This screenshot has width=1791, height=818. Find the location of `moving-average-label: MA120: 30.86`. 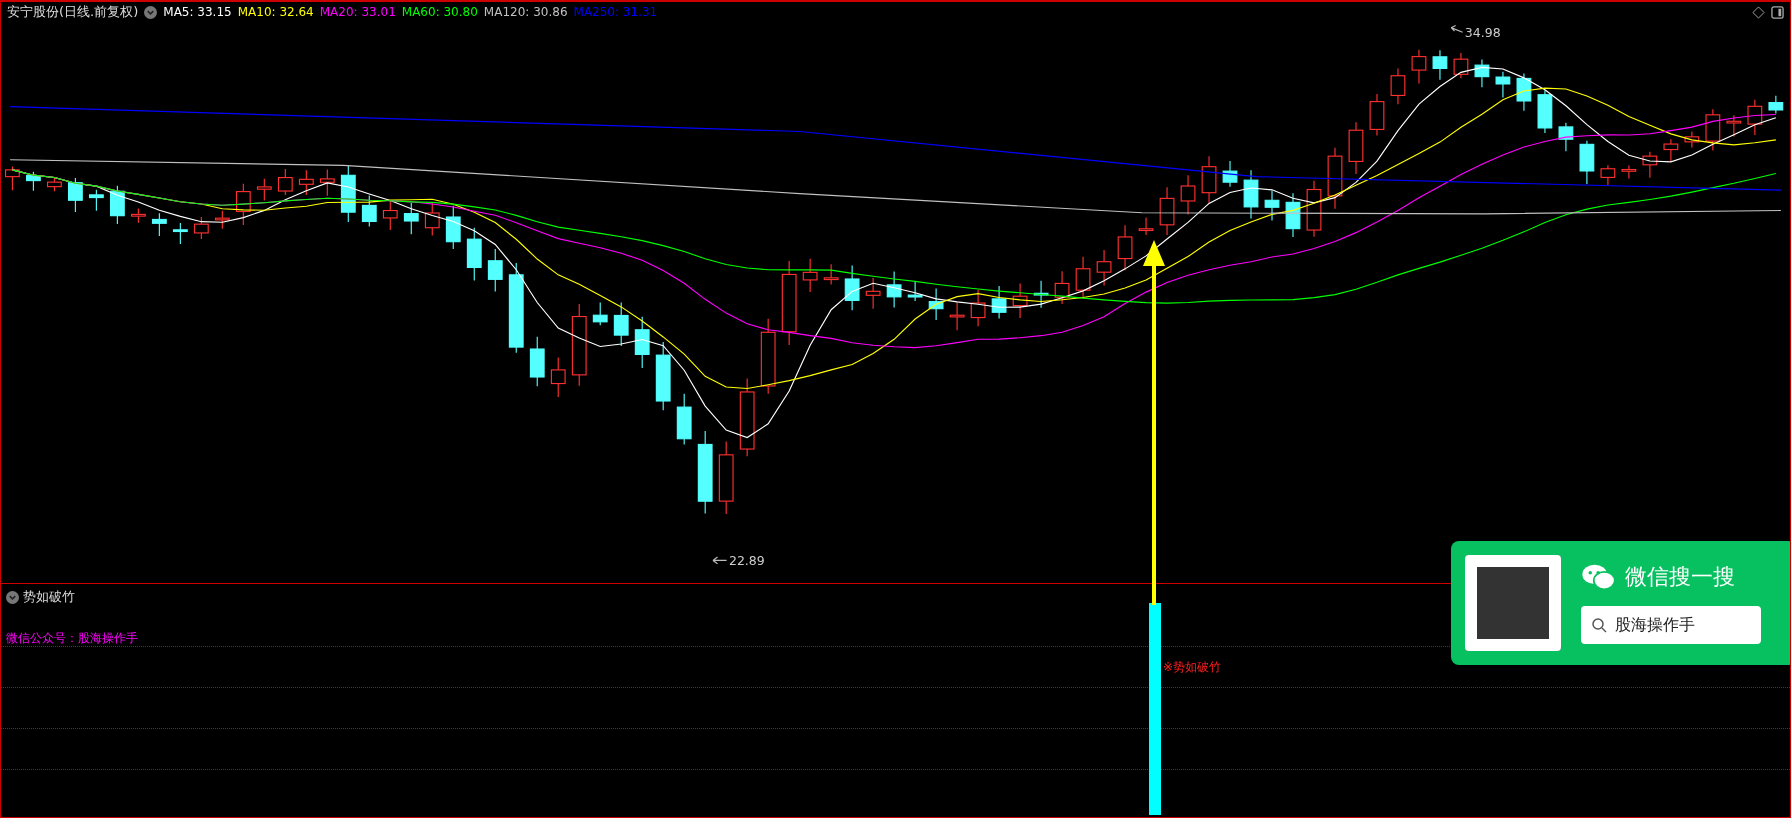

moving-average-label: MA120: 30.86 is located at coordinates (525, 12).